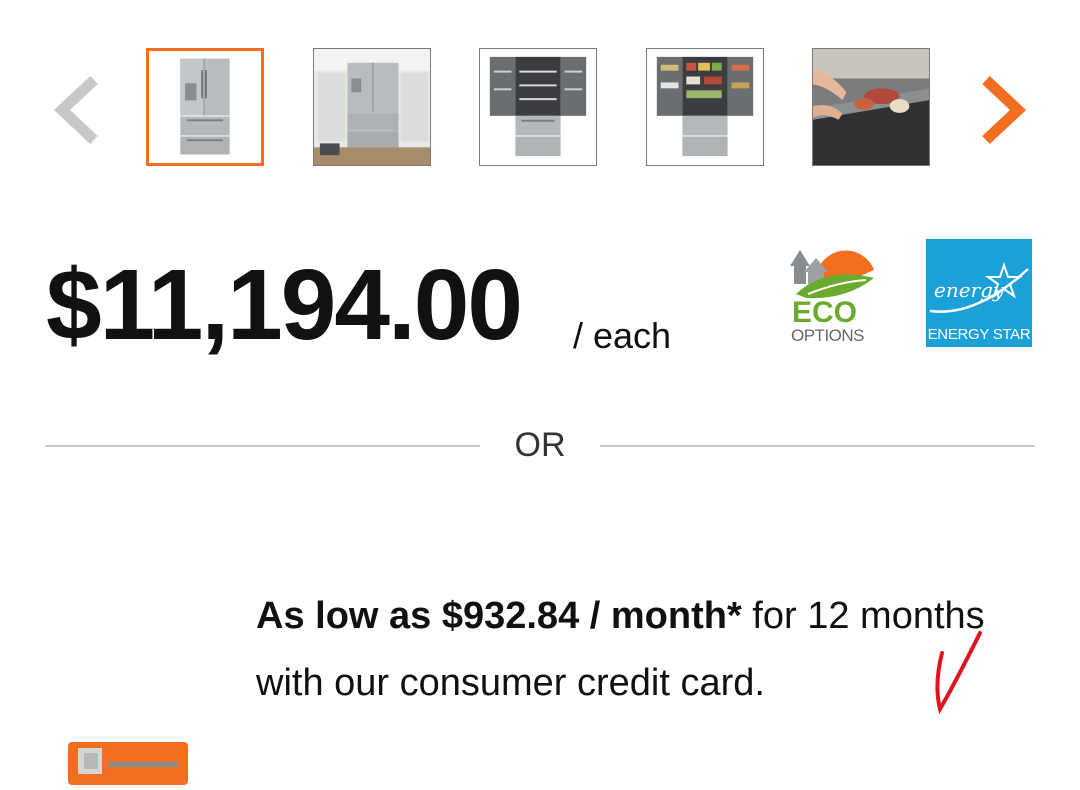  I want to click on energy-star-label: ENERGY STAR, so click(979, 334).